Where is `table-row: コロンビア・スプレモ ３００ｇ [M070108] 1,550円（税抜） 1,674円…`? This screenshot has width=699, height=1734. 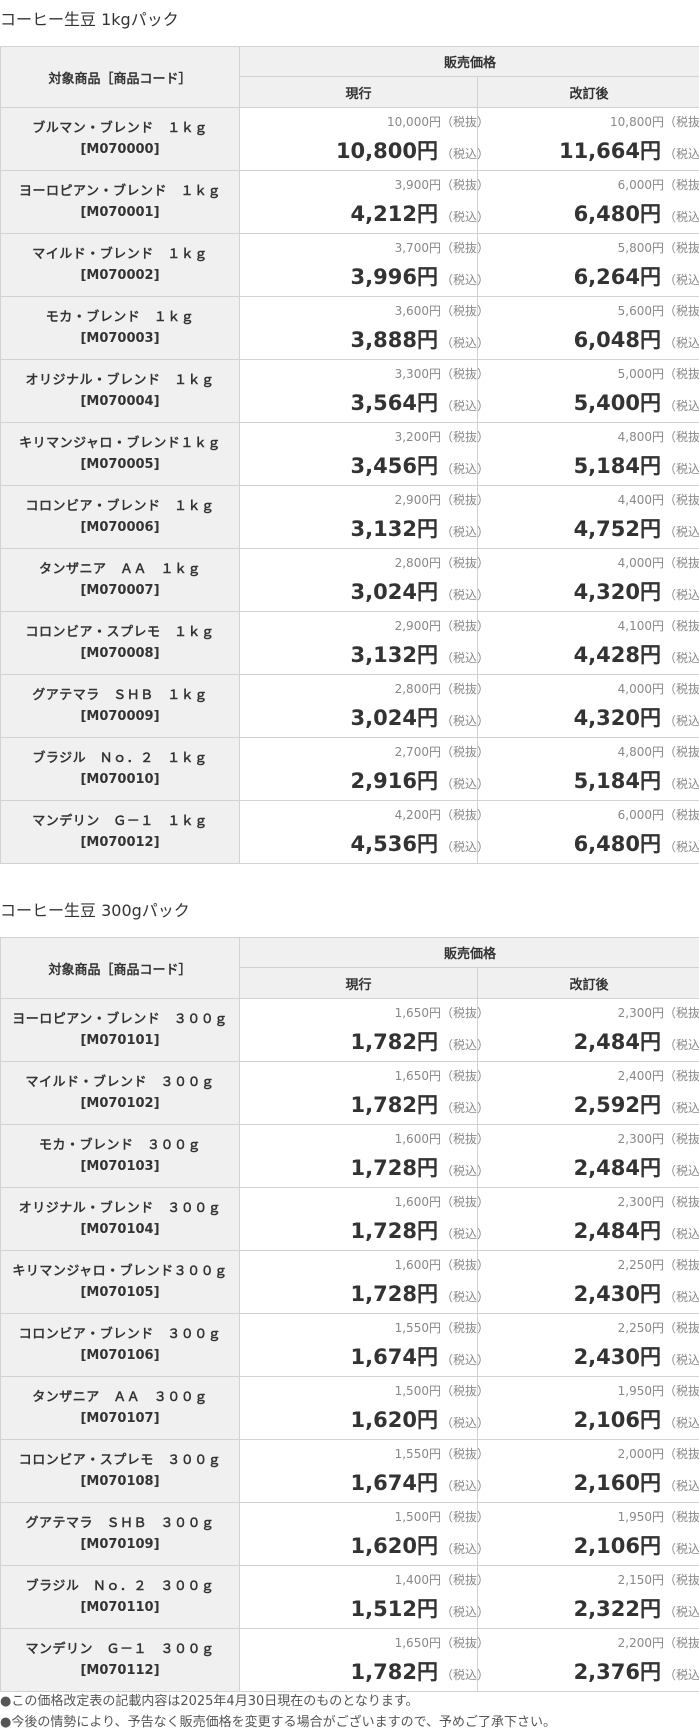
table-row: コロンビア・スプレモ ３００ｇ [M070108] 1,550円（税抜） 1,674円… is located at coordinates (349, 1471).